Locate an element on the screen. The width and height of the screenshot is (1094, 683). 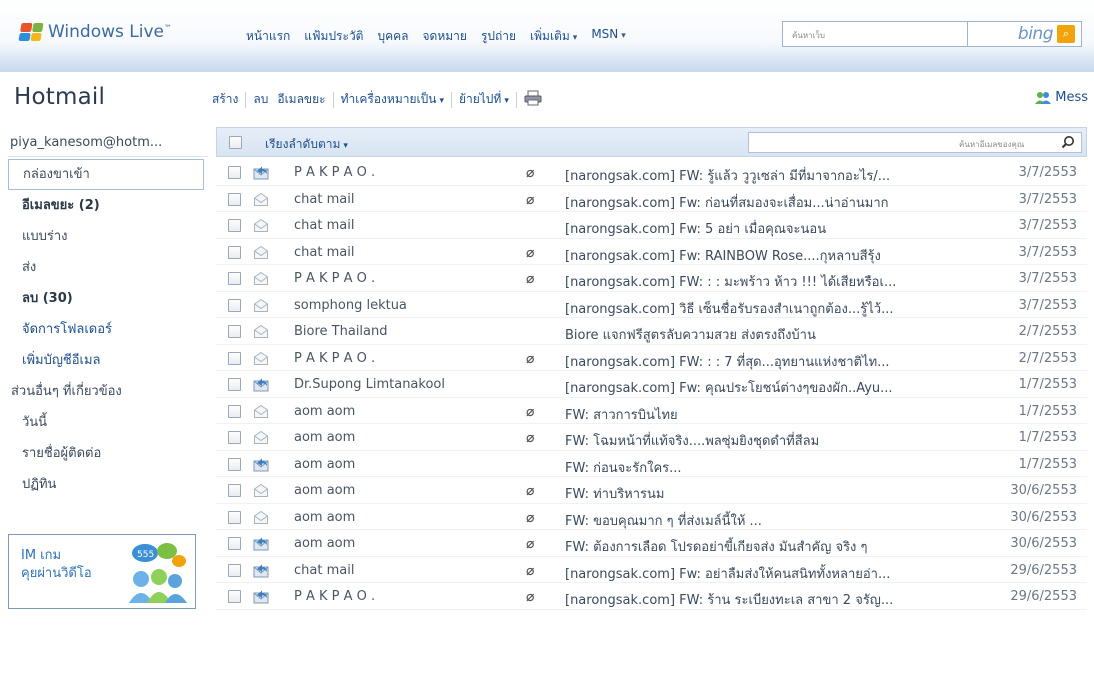
sidebar-folder-6: เพิ่มบัญชีอีเมล is located at coordinates (106, 360).